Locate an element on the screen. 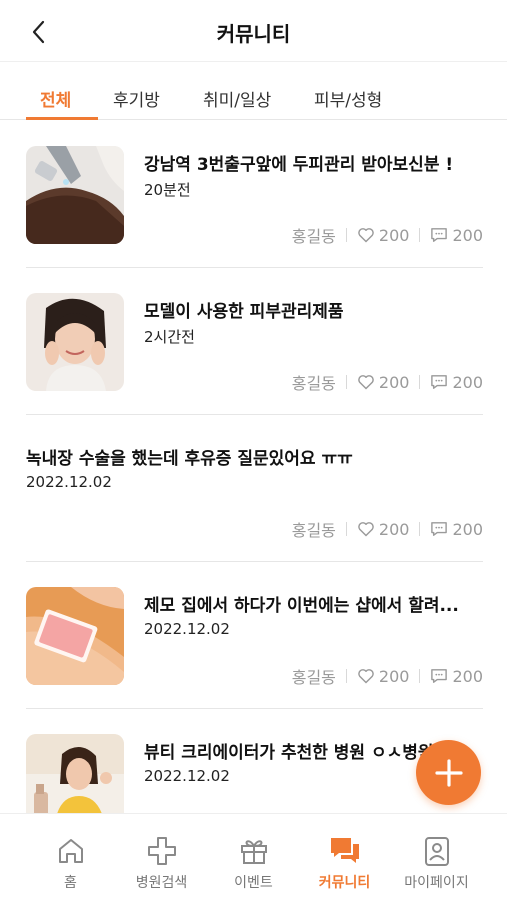  bottom-navigation: 홈 병원검색 이벤트 커뮤니티 마이페이지 is located at coordinates (253, 856).